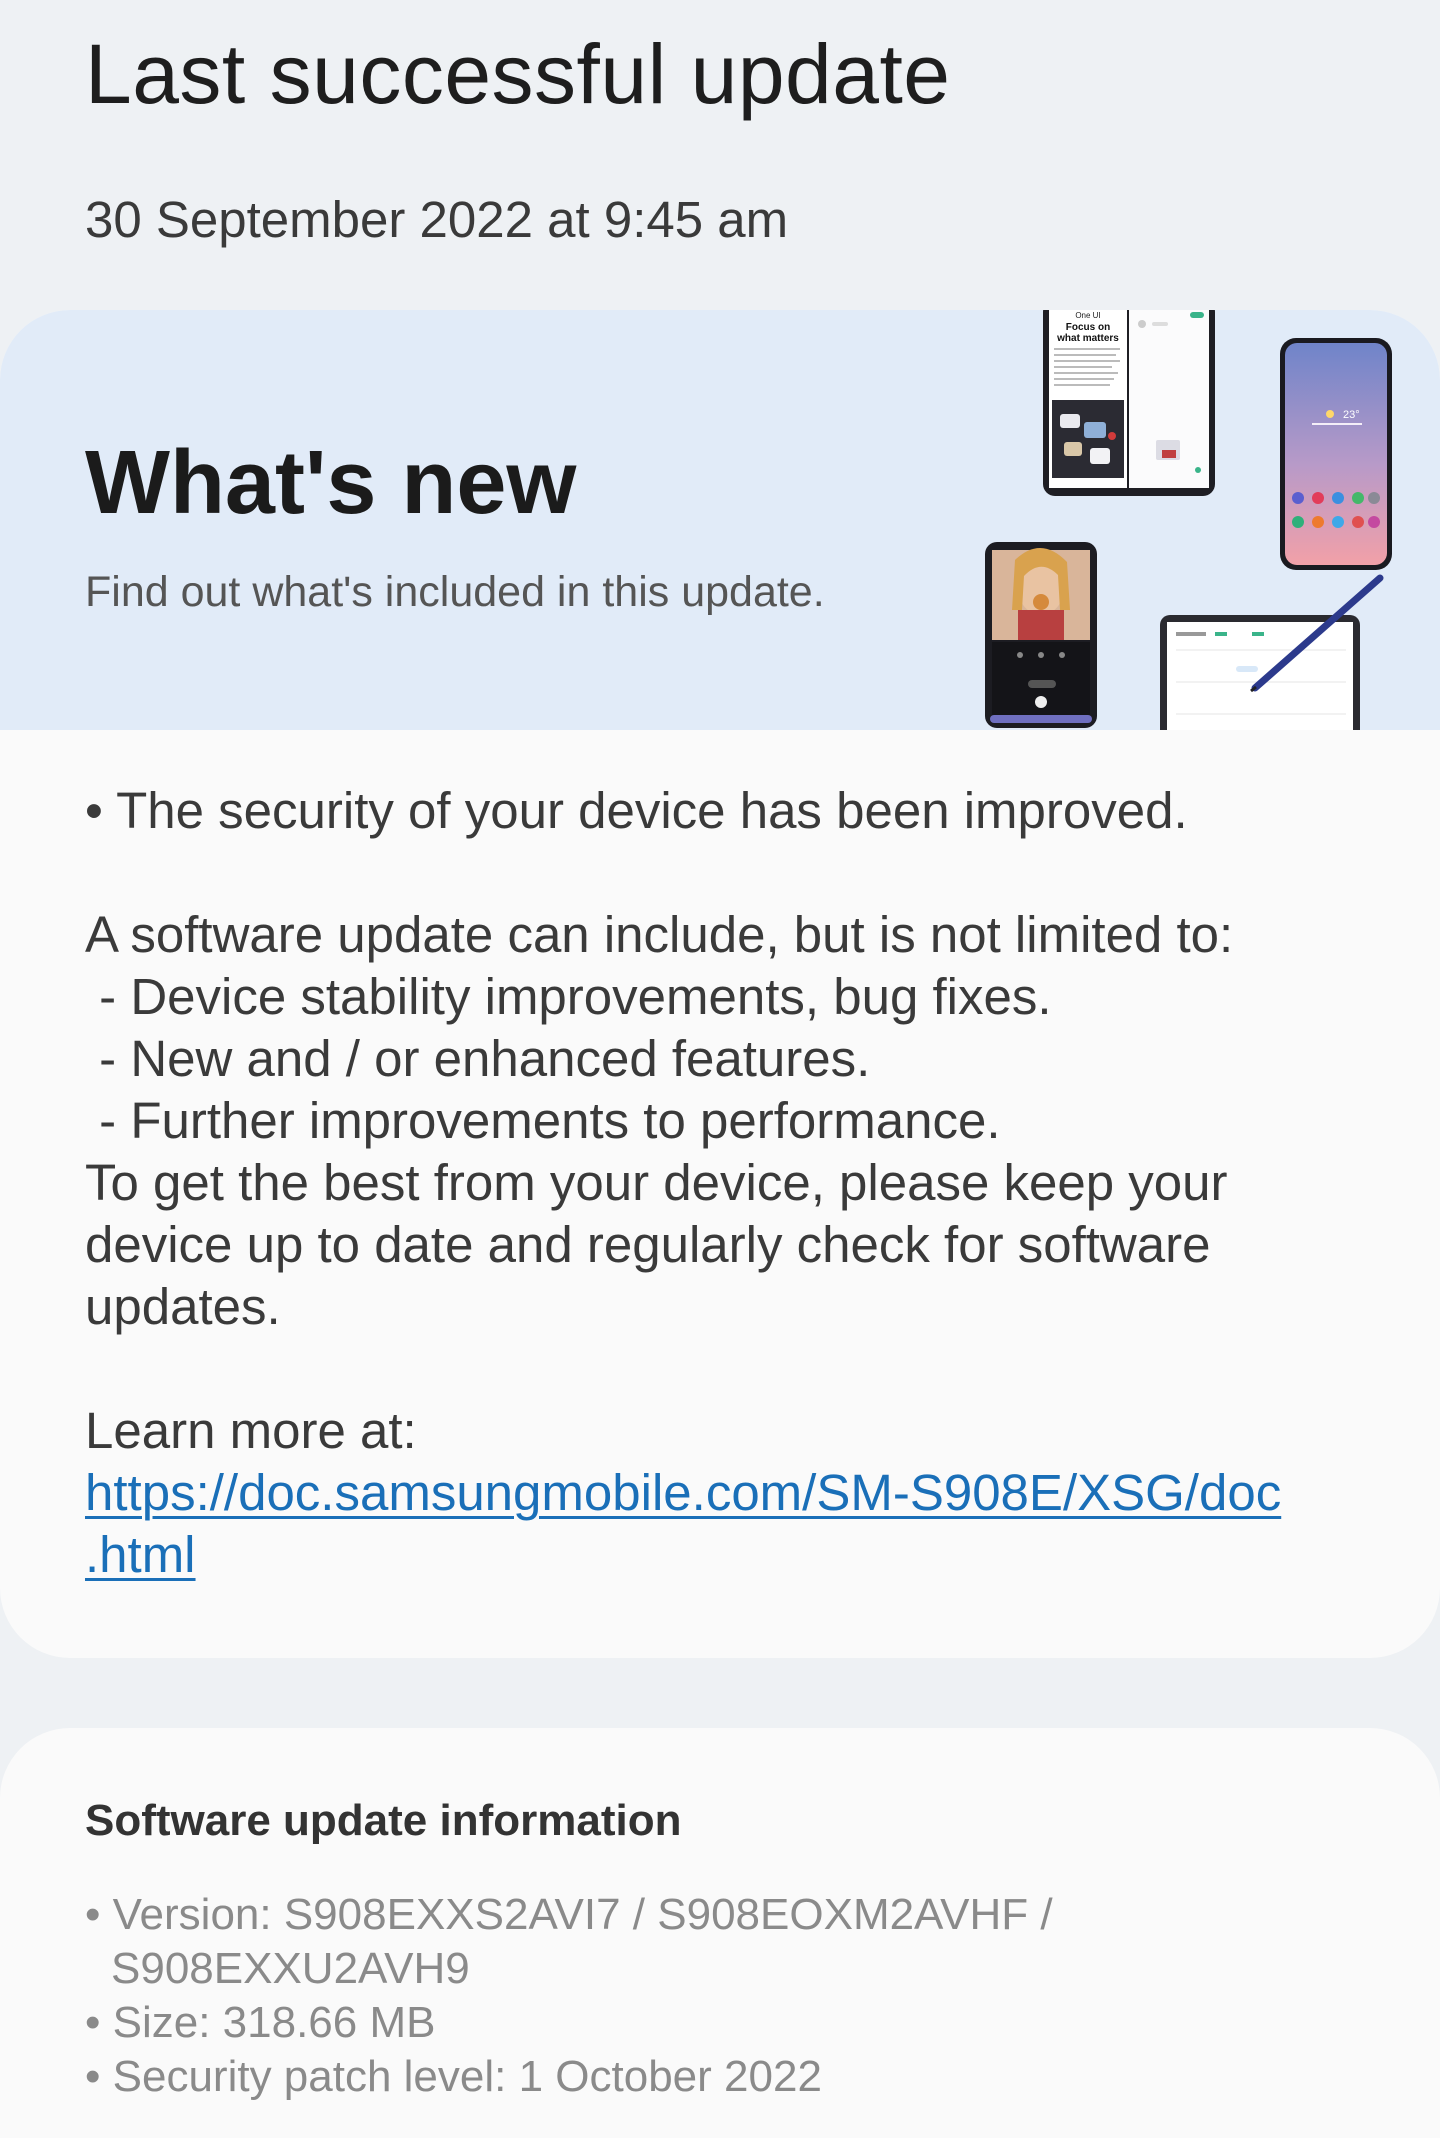 Image resolution: width=1440 pixels, height=2138 pixels. I want to click on weather-temp-text: 23°, so click(1351, 415).